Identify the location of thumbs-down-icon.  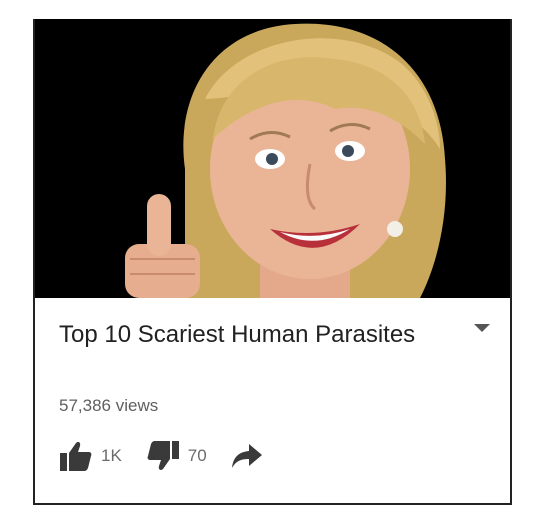
(163, 455).